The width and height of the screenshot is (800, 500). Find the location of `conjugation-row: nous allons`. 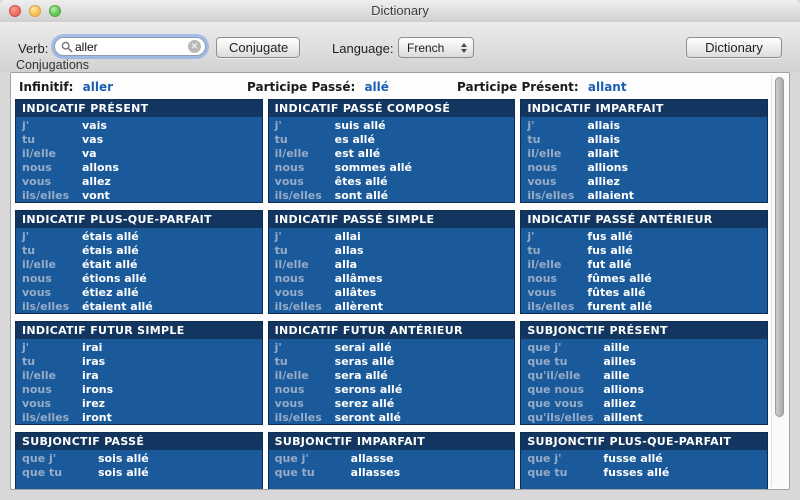

conjugation-row: nous allons is located at coordinates (139, 168).